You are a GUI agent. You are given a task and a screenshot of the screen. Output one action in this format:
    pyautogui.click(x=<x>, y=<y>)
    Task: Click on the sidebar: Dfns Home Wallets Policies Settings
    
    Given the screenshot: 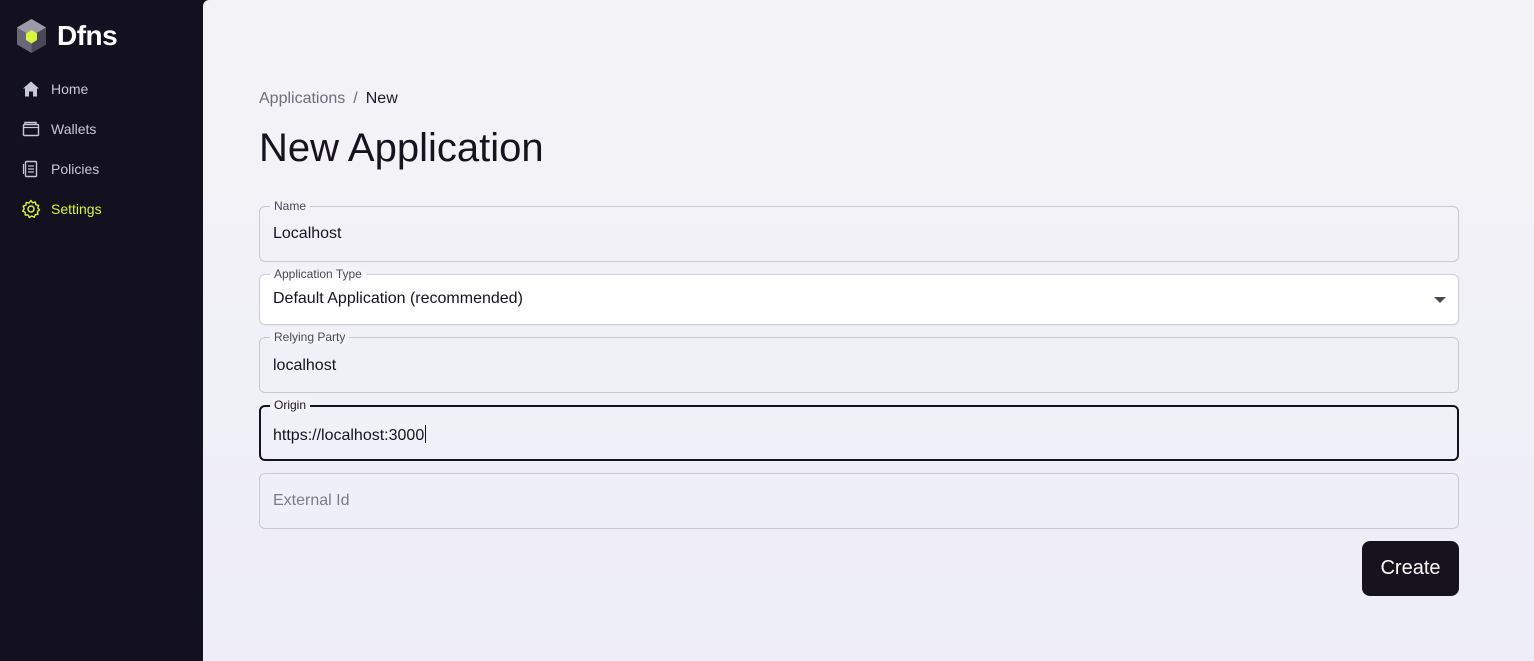 What is the action you would take?
    pyautogui.click(x=101, y=330)
    